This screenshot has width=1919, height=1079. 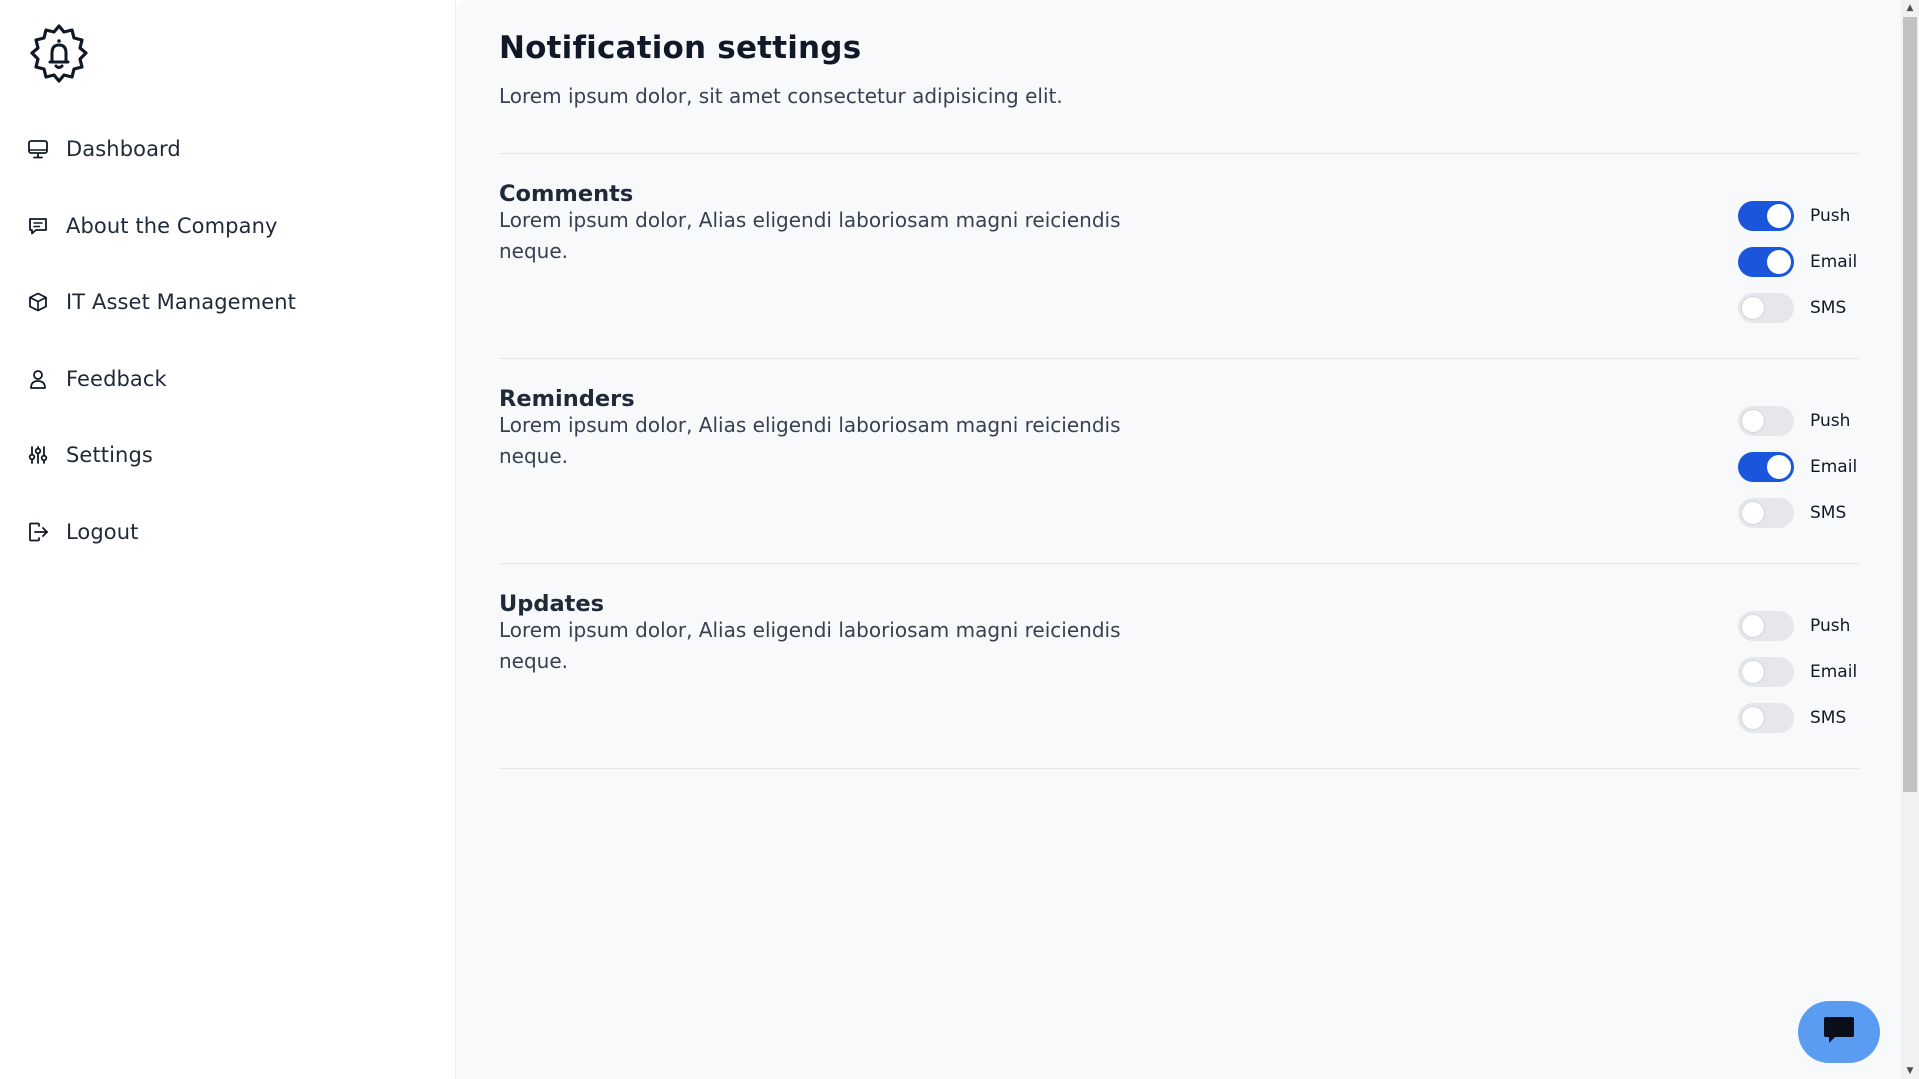 What do you see at coordinates (38, 226) in the screenshot?
I see `message-icon` at bounding box center [38, 226].